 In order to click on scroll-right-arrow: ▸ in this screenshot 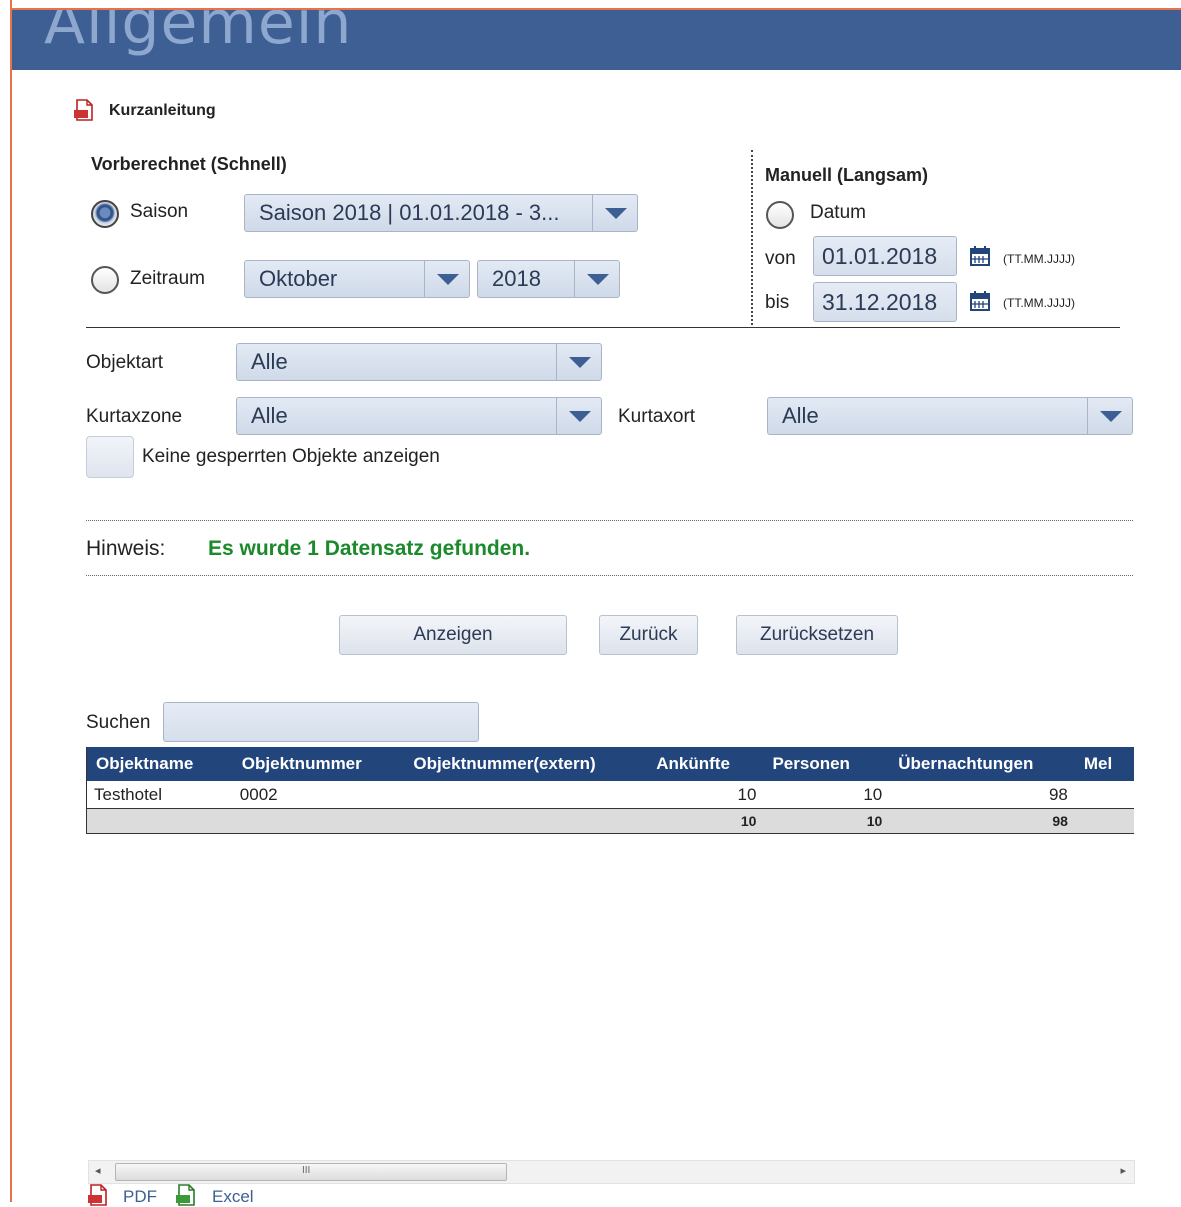, I will do `click(1123, 1170)`.